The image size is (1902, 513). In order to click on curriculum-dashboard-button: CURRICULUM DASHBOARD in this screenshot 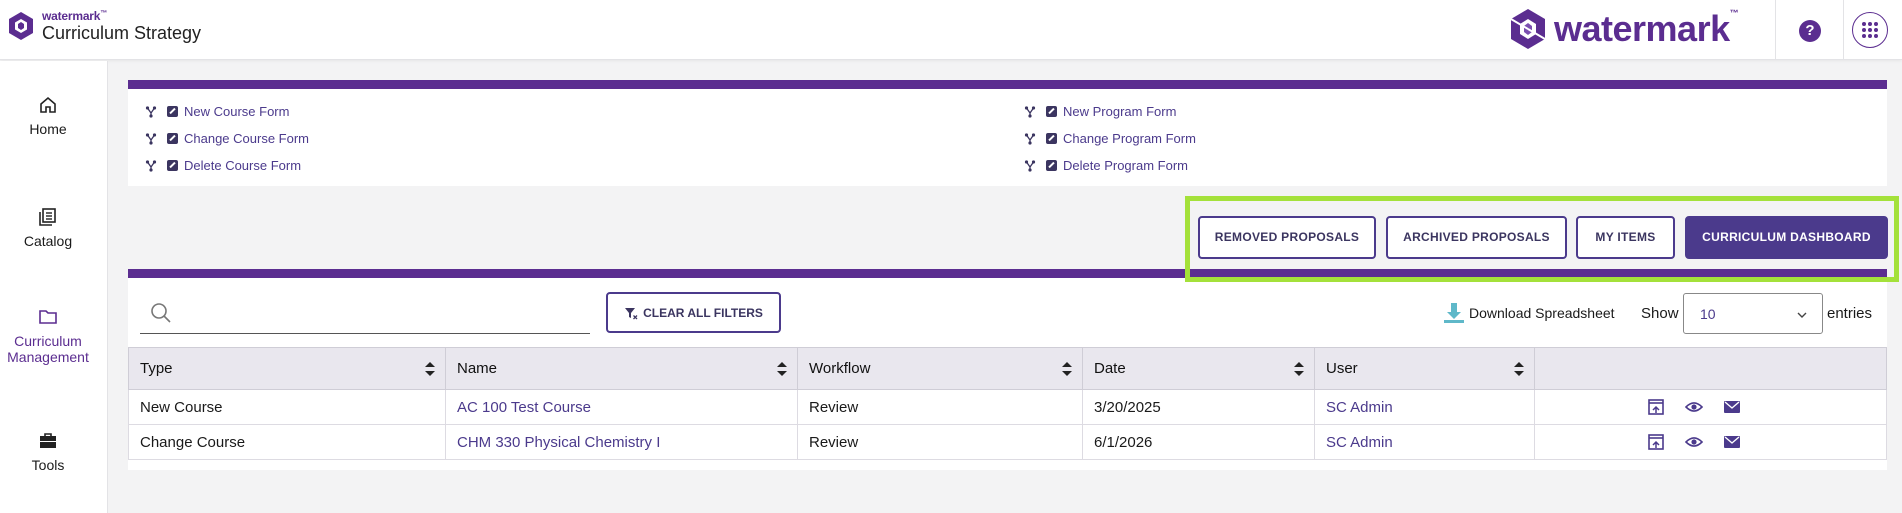, I will do `click(1786, 237)`.